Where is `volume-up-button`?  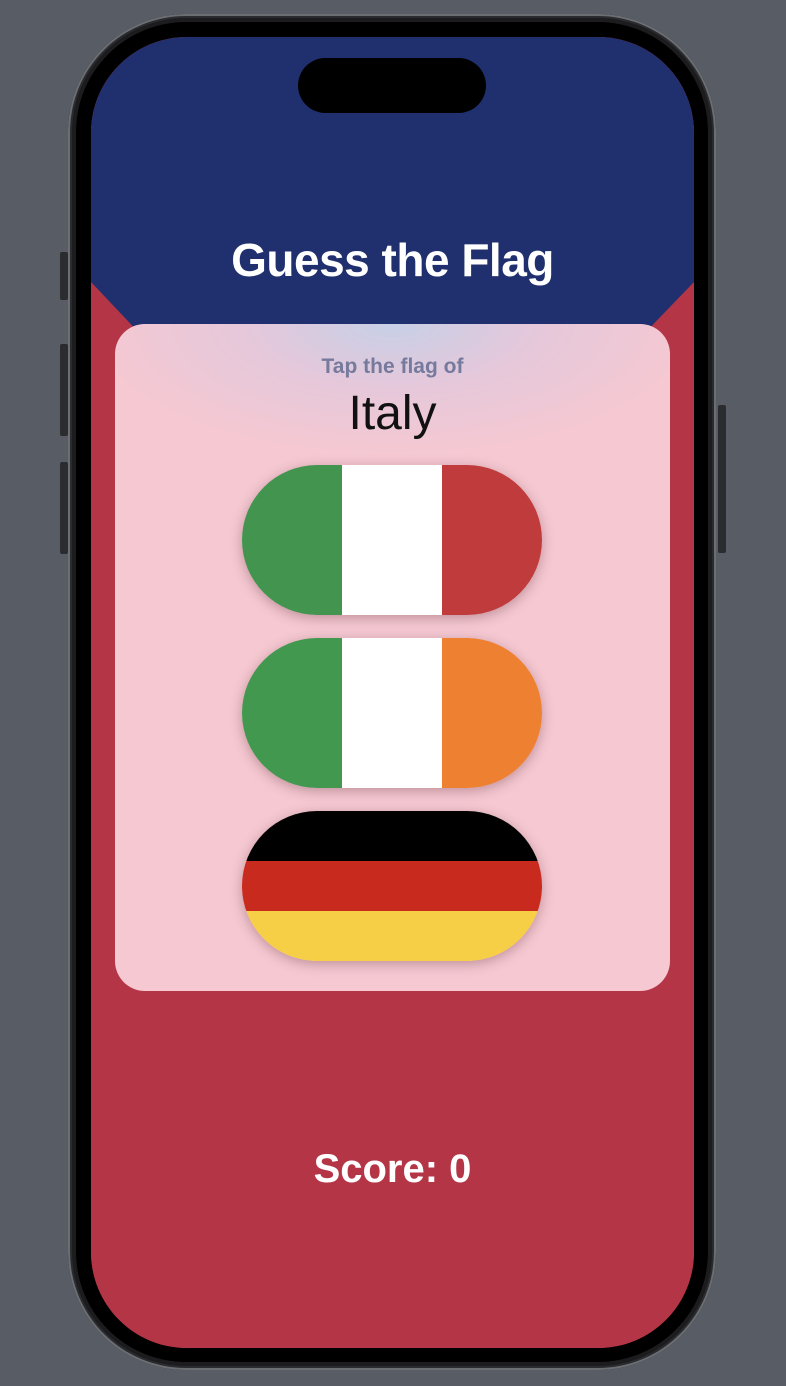
volume-up-button is located at coordinates (64, 390).